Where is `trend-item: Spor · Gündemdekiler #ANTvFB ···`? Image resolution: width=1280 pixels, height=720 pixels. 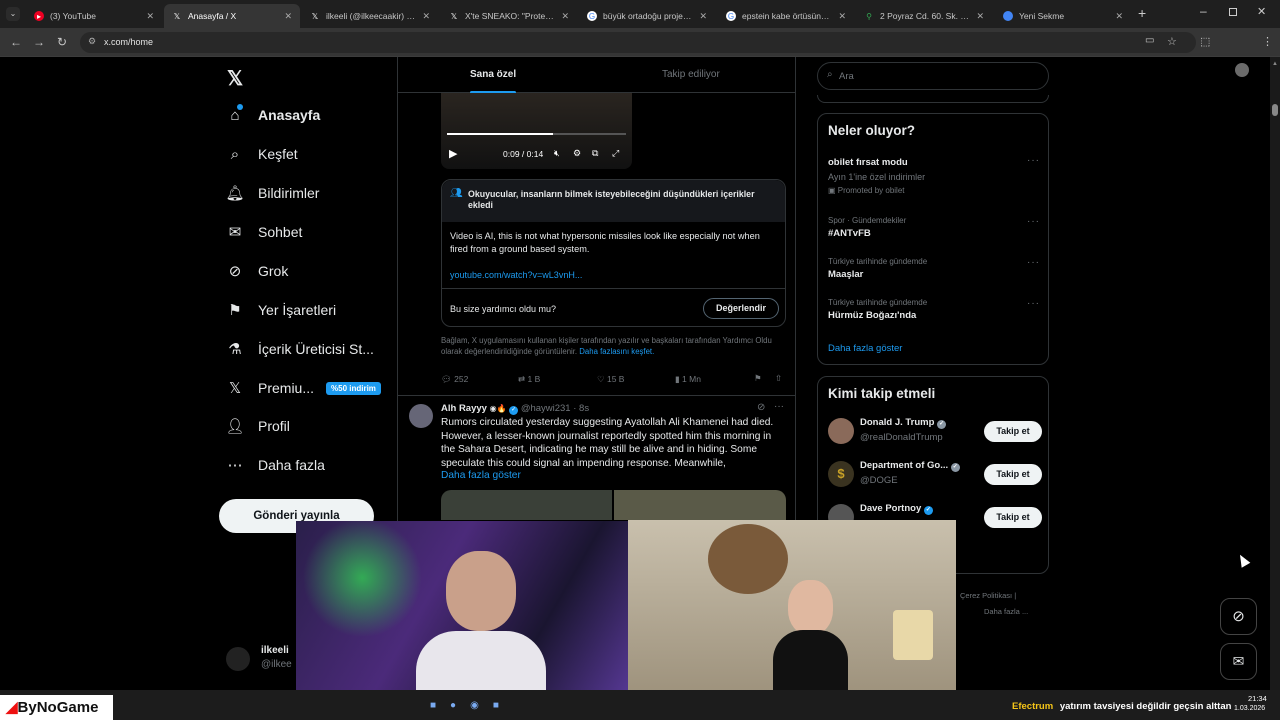 trend-item: Spor · Gündemdekiler #ANTvFB ··· is located at coordinates (934, 227).